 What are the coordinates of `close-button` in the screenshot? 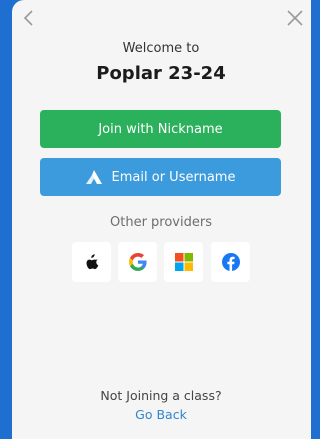 It's located at (295, 18).